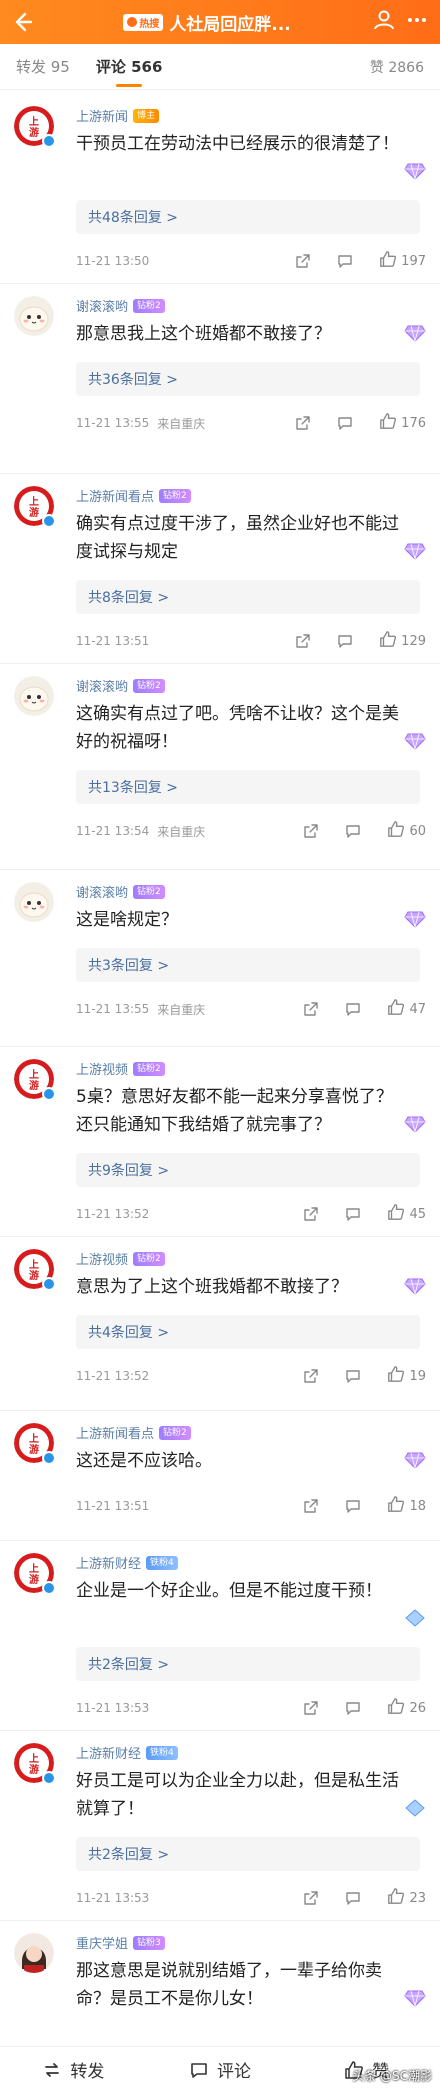  What do you see at coordinates (406, 1506) in the screenshot?
I see `comment-like-button: 18` at bounding box center [406, 1506].